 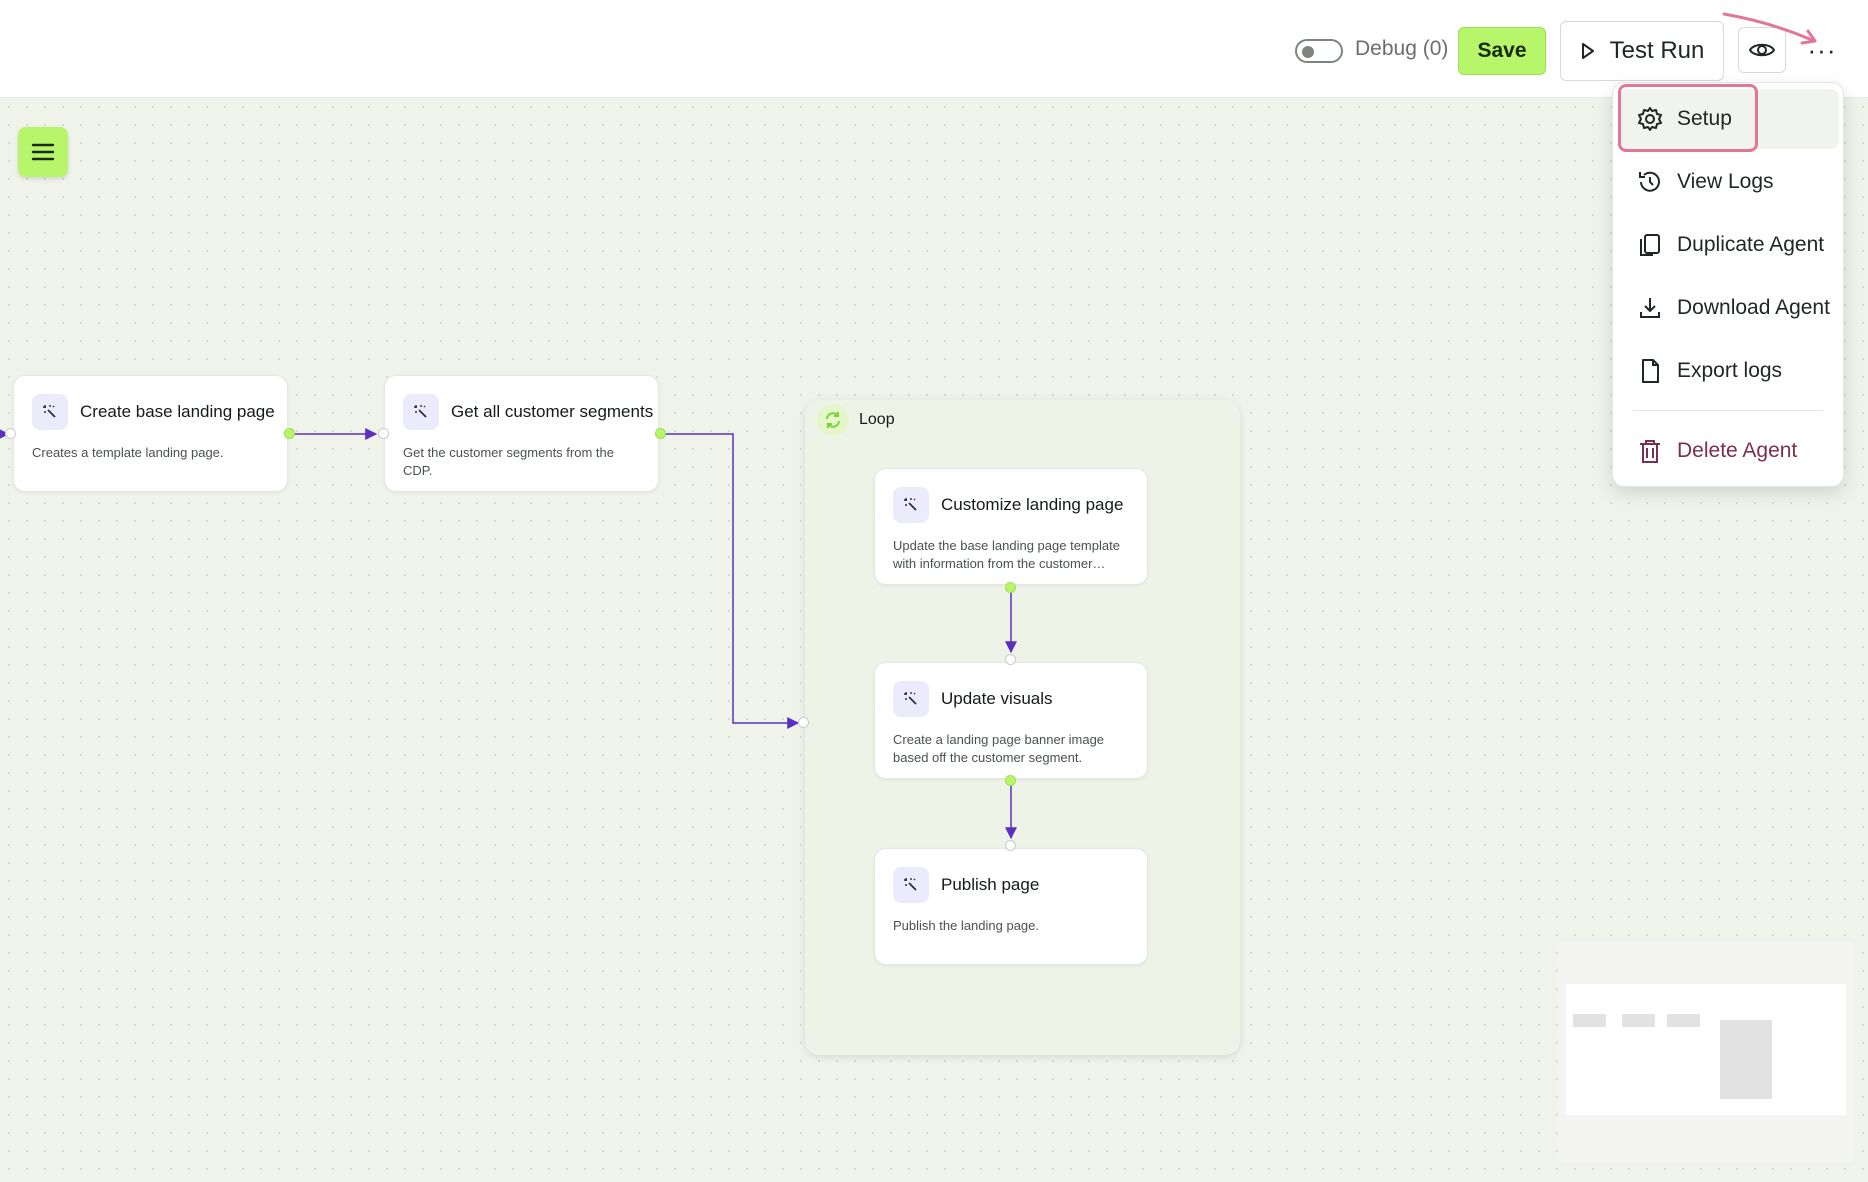 What do you see at coordinates (1032, 504) in the screenshot?
I see `node-title: Customize landing page` at bounding box center [1032, 504].